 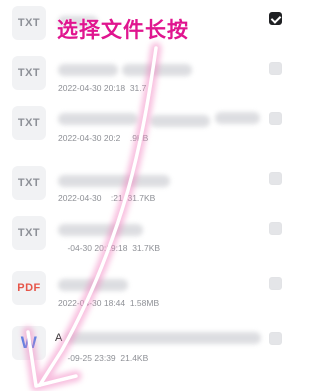 What do you see at coordinates (29, 288) in the screenshot?
I see `pdf-file-icon: PDF` at bounding box center [29, 288].